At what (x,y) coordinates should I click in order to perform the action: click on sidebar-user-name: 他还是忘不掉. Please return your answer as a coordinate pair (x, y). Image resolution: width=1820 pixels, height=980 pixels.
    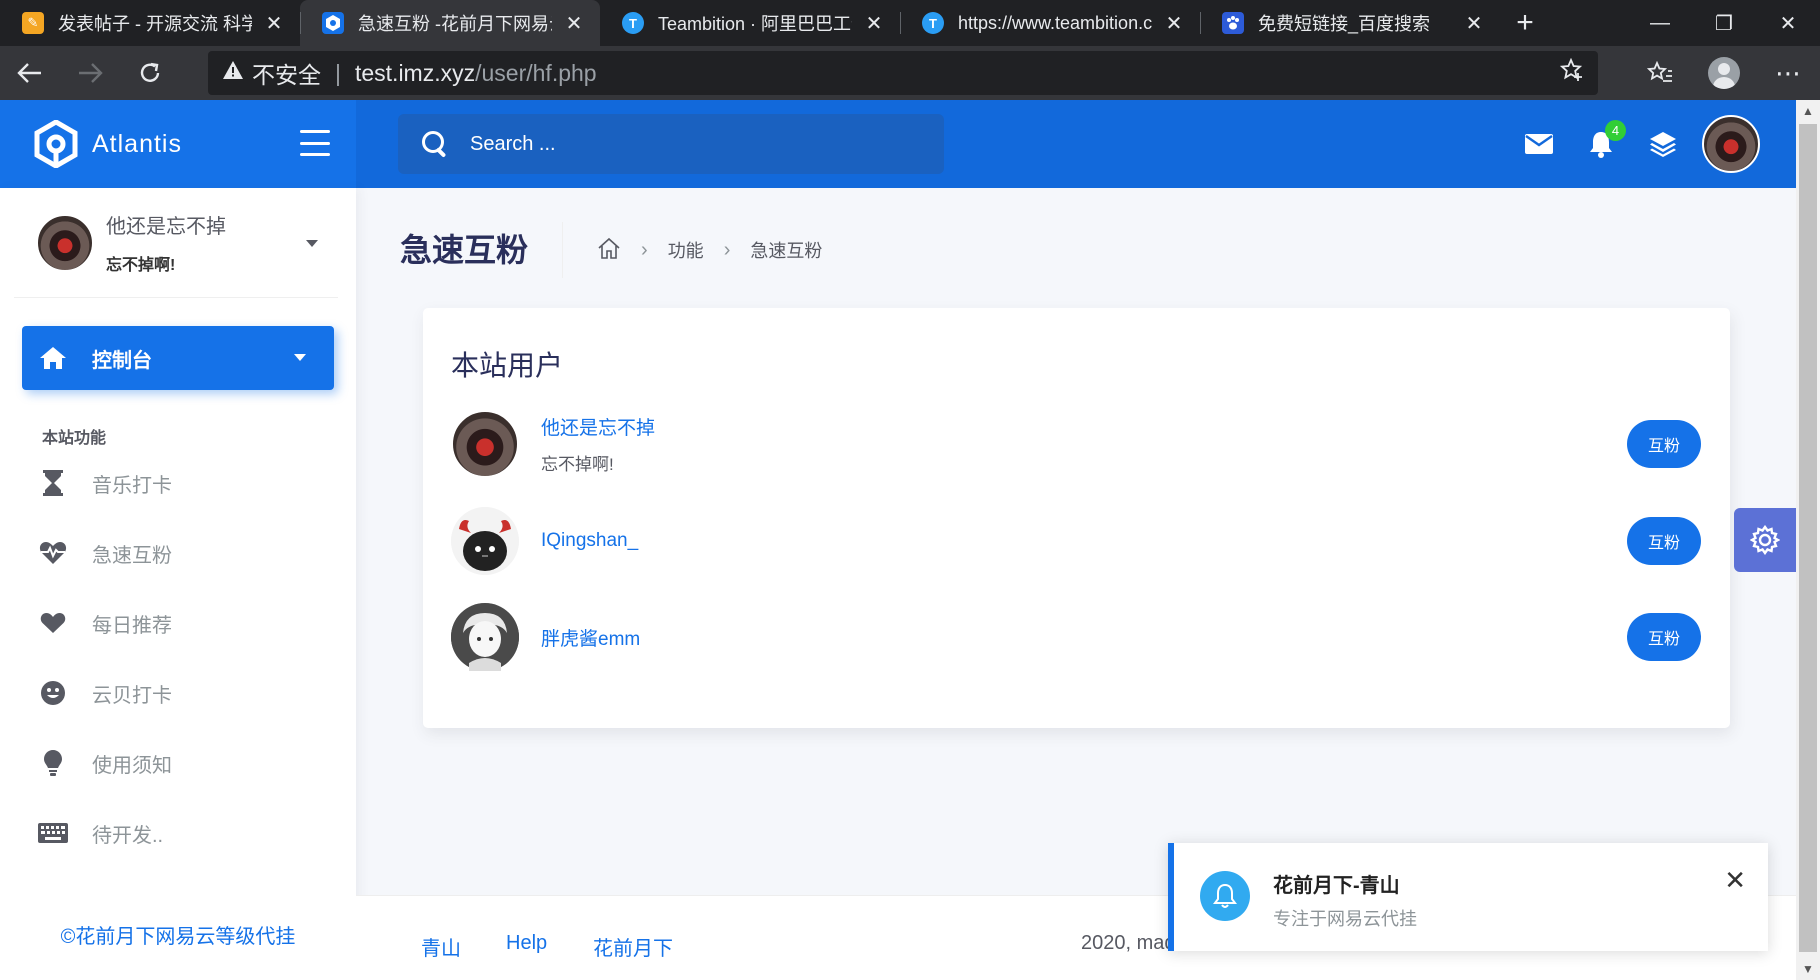
    Looking at the image, I should click on (166, 227).